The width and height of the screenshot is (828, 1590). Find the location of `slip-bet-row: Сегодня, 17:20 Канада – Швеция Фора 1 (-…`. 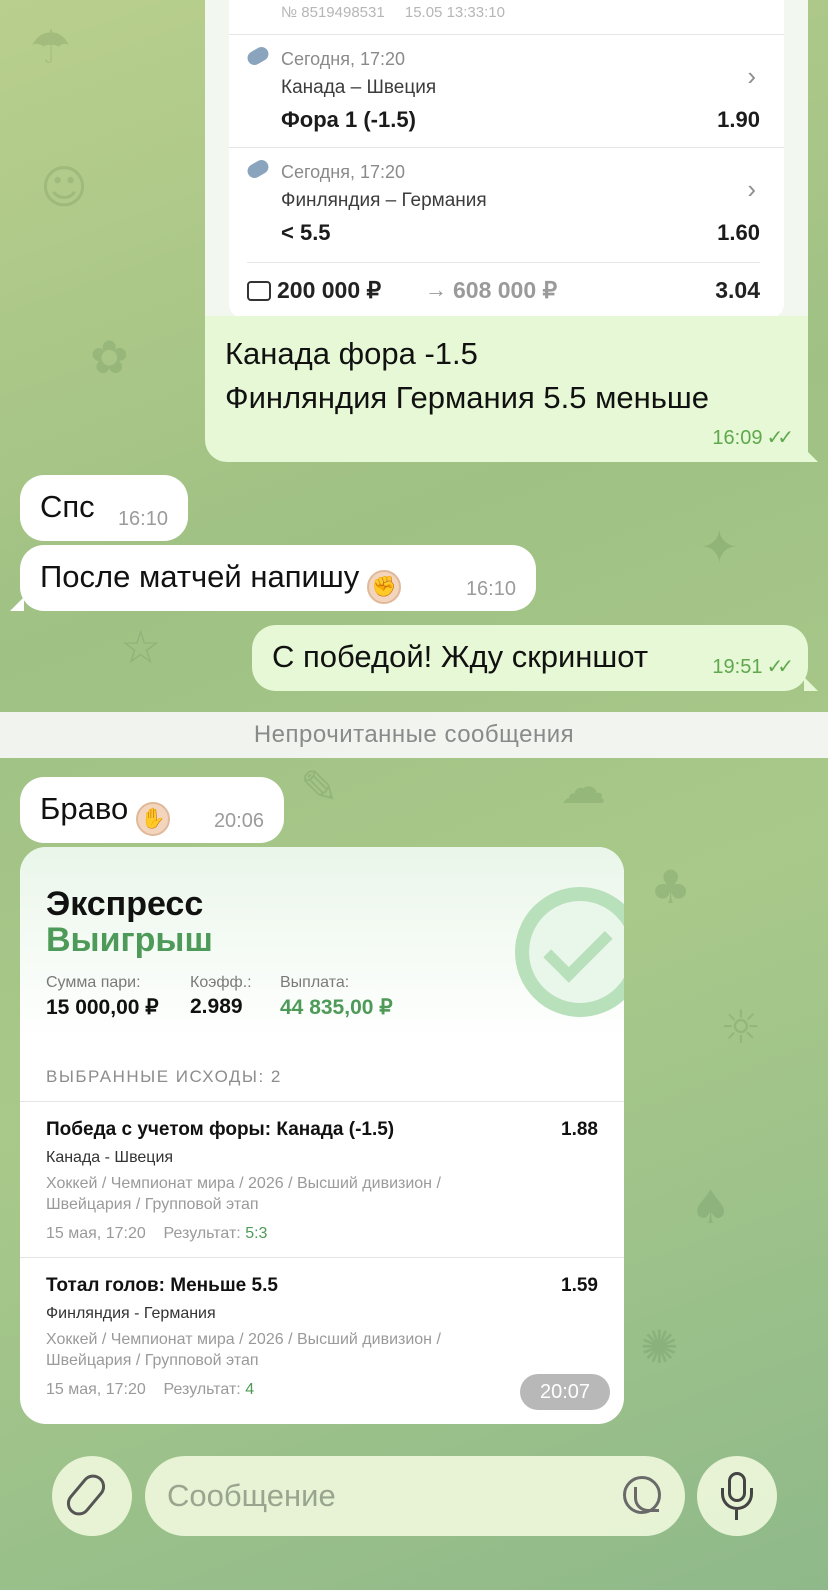

slip-bet-row: Сегодня, 17:20 Канада – Швеция Фора 1 (-… is located at coordinates (506, 91).